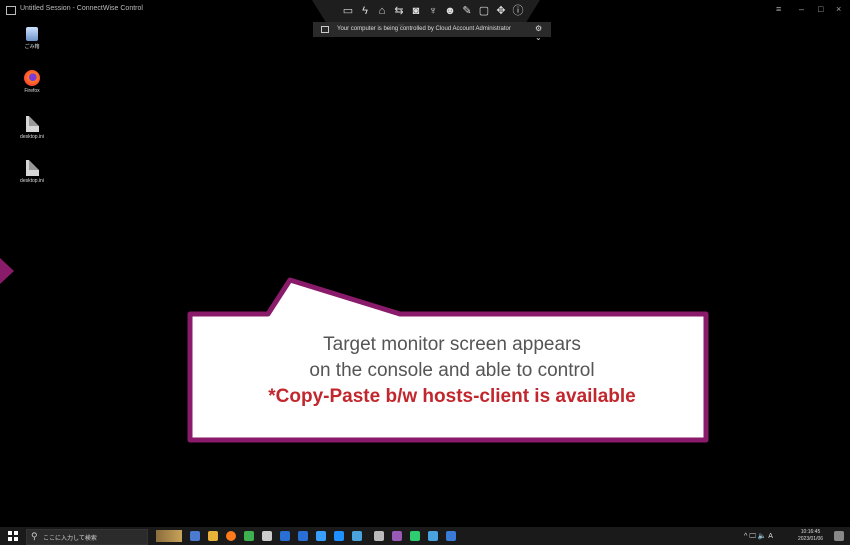  Describe the element at coordinates (452, 344) in the screenshot. I see `callout-line-1: Target monitor screen appears` at that location.